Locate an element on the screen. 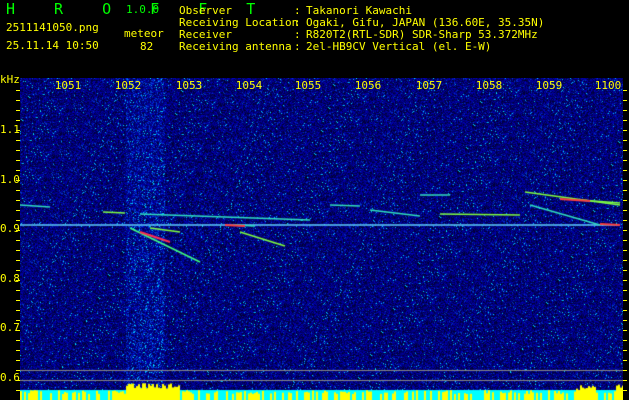 This screenshot has width=629, height=400. x-tick-label: 1052 is located at coordinates (128, 85).